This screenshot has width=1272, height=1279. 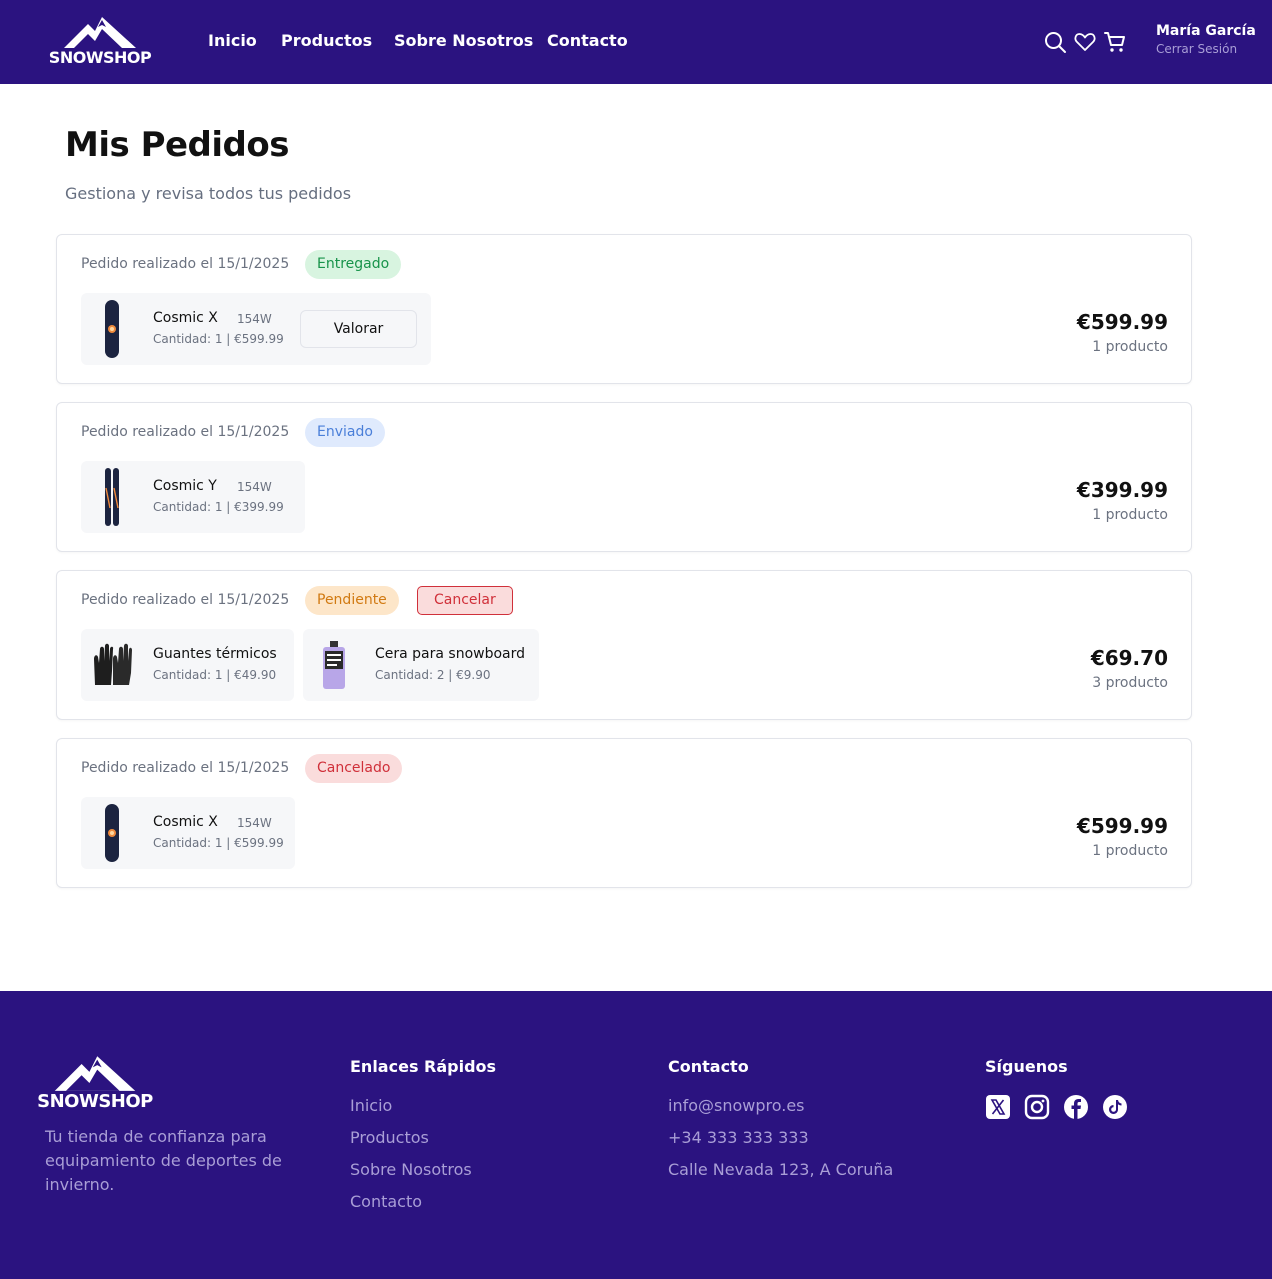 What do you see at coordinates (998, 1107) in the screenshot?
I see `x-icon` at bounding box center [998, 1107].